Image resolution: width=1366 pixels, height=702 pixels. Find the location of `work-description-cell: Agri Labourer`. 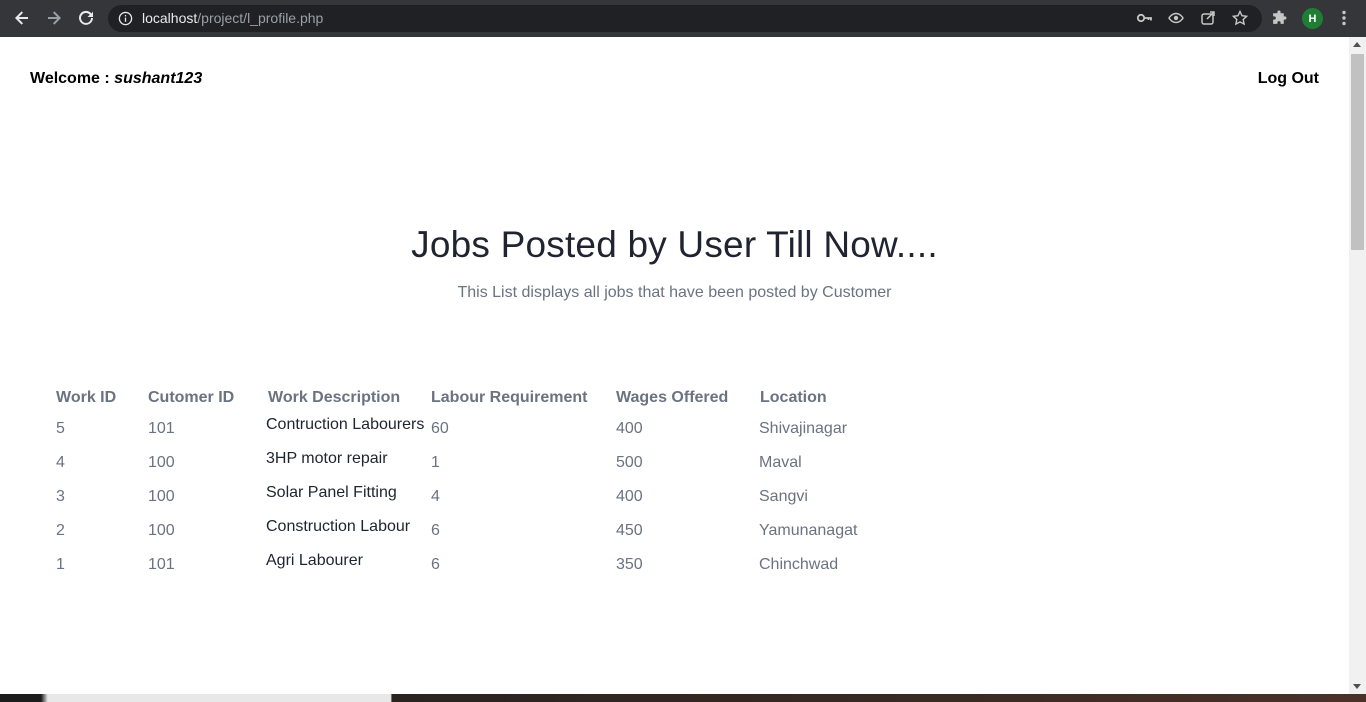

work-description-cell: Agri Labourer is located at coordinates (314, 560).